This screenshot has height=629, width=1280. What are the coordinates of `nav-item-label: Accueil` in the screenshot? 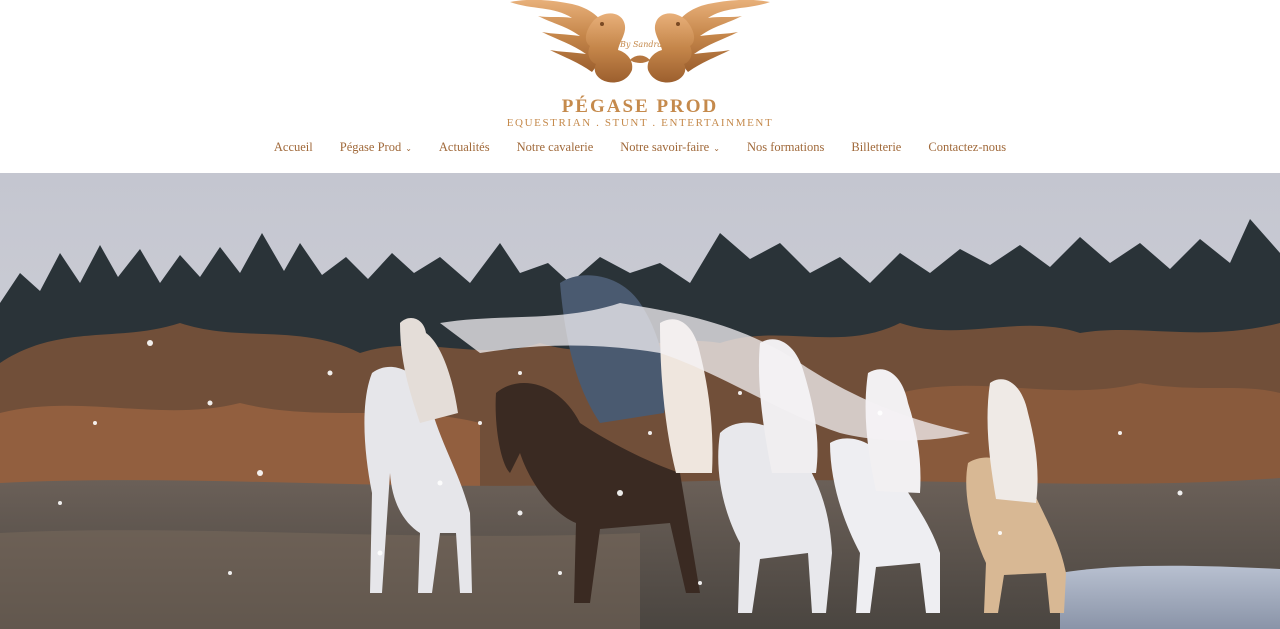 It's located at (293, 147).